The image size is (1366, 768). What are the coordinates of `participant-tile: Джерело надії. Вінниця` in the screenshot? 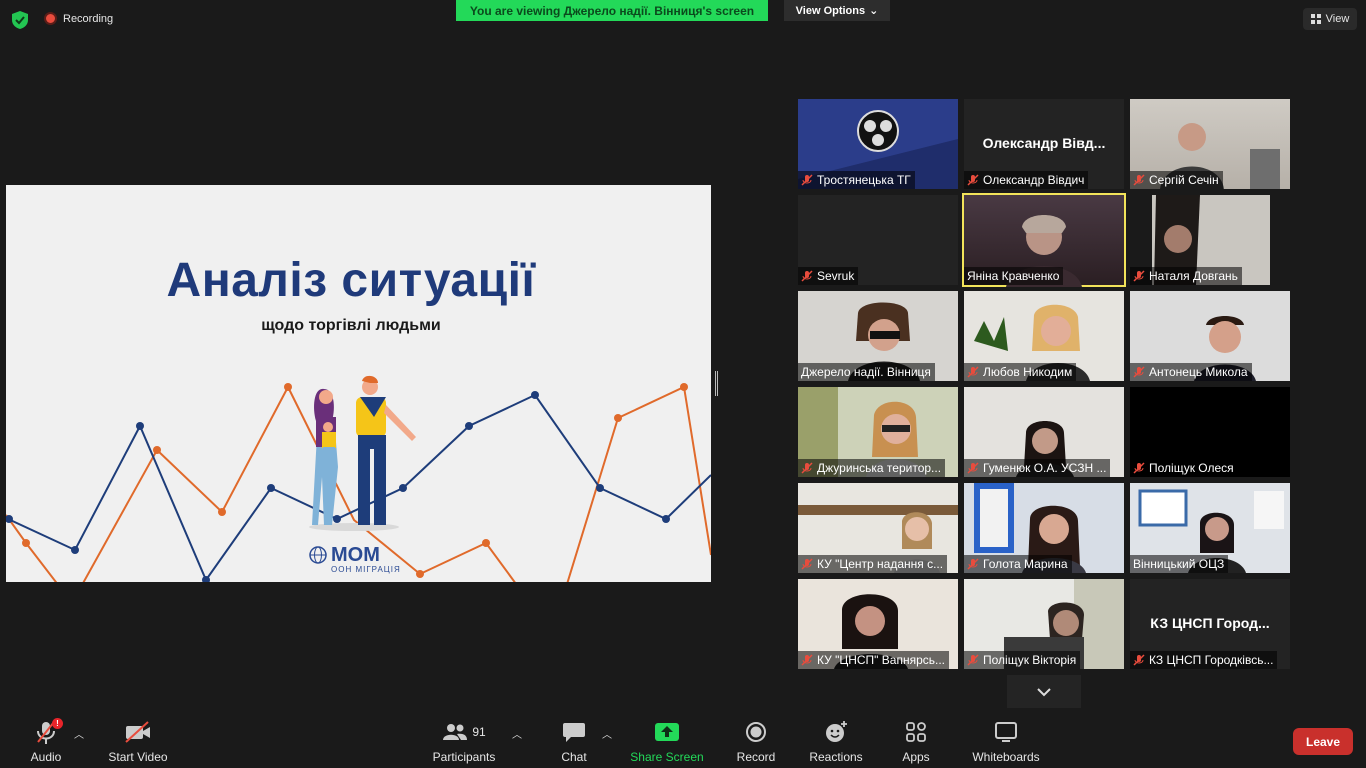 It's located at (878, 336).